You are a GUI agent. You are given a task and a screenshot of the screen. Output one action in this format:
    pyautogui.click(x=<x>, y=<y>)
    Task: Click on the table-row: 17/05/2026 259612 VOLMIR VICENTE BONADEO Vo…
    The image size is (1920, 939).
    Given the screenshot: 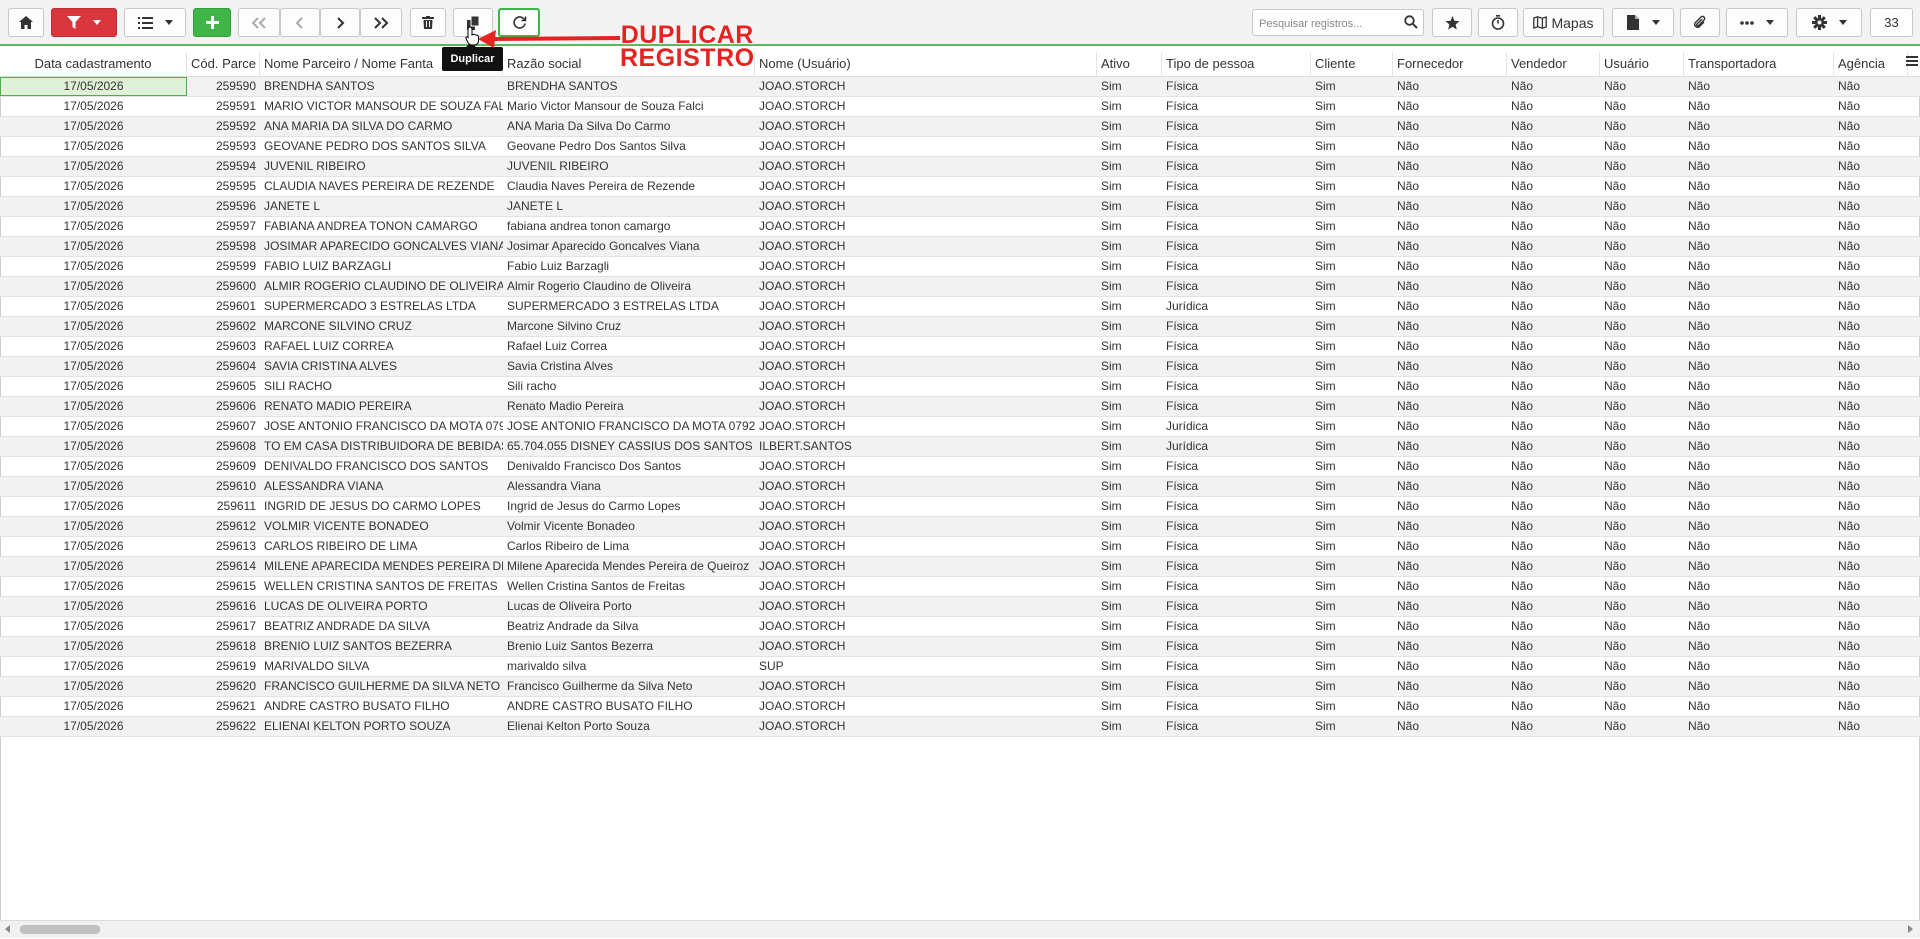 What is the action you would take?
    pyautogui.click(x=960, y=527)
    